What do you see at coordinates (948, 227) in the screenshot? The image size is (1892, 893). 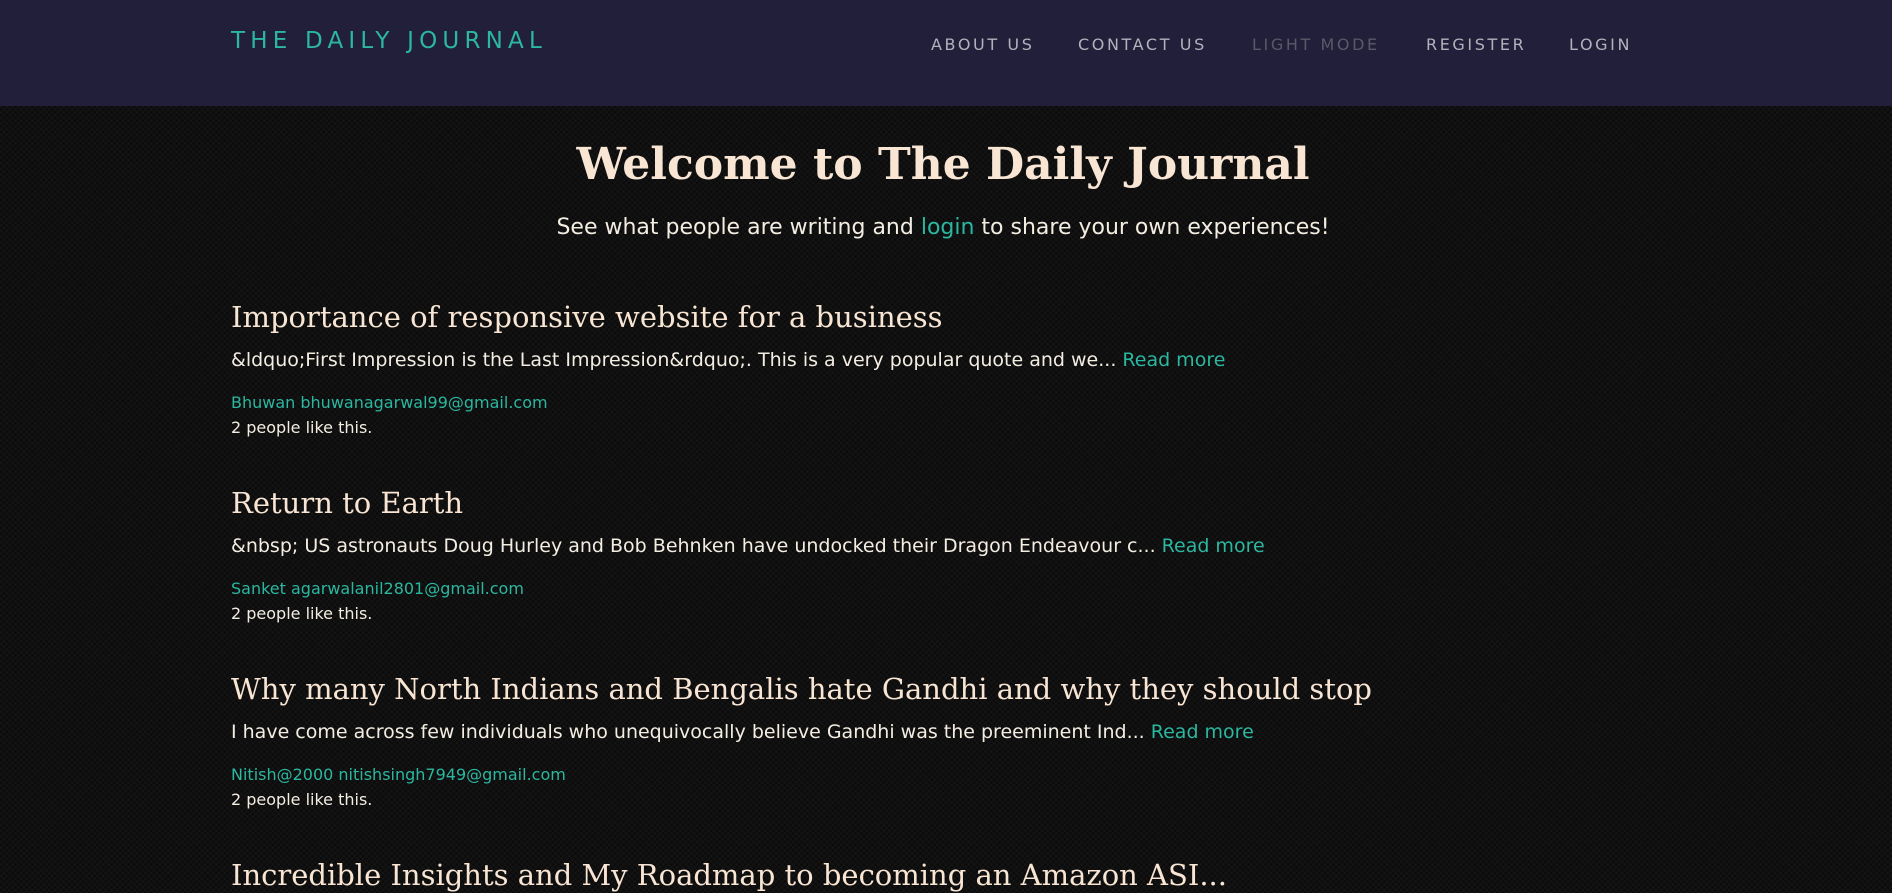 I see `subtitle-login-link: login` at bounding box center [948, 227].